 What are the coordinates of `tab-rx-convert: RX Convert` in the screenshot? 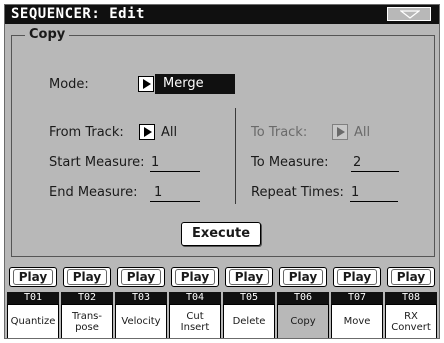 It's located at (411, 321).